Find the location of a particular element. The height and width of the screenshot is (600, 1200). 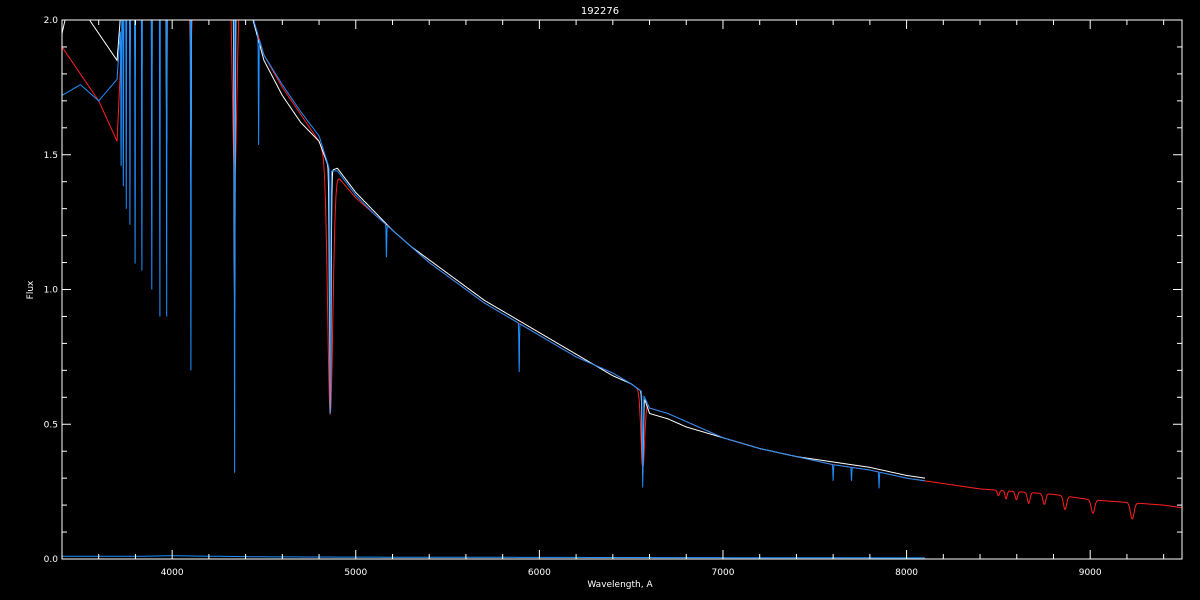

y-tick-label: 2.0 is located at coordinates (51, 21).